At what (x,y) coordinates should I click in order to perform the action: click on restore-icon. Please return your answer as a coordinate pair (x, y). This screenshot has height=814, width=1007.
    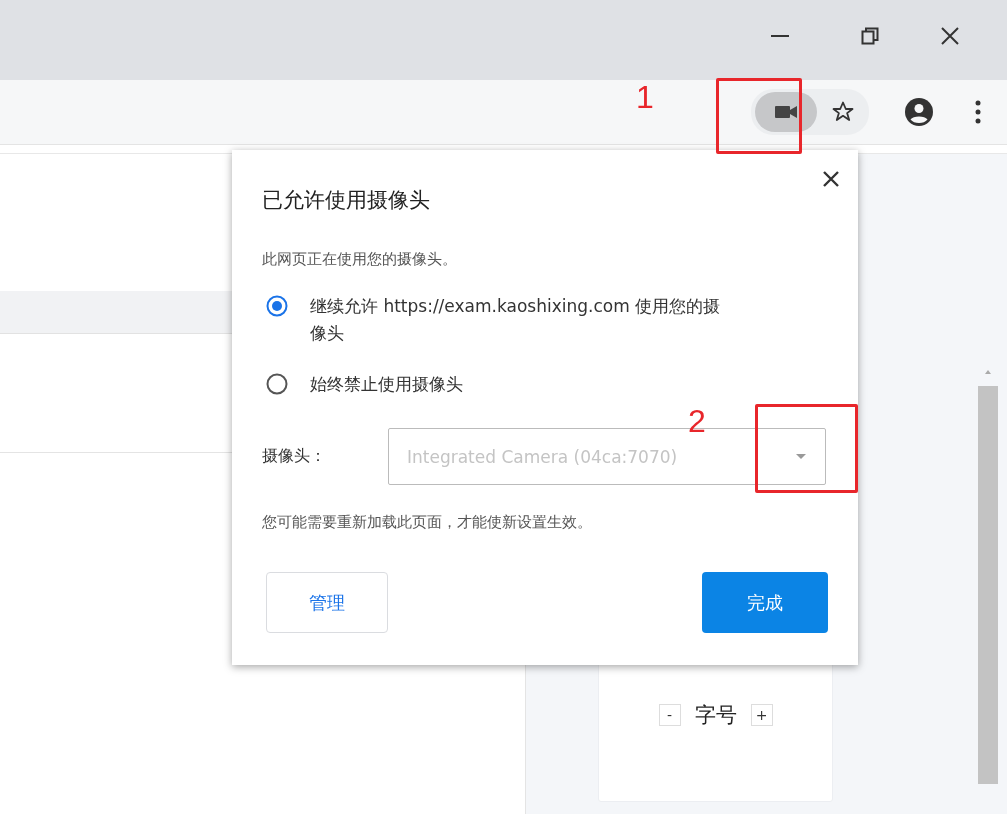
    Looking at the image, I should click on (870, 36).